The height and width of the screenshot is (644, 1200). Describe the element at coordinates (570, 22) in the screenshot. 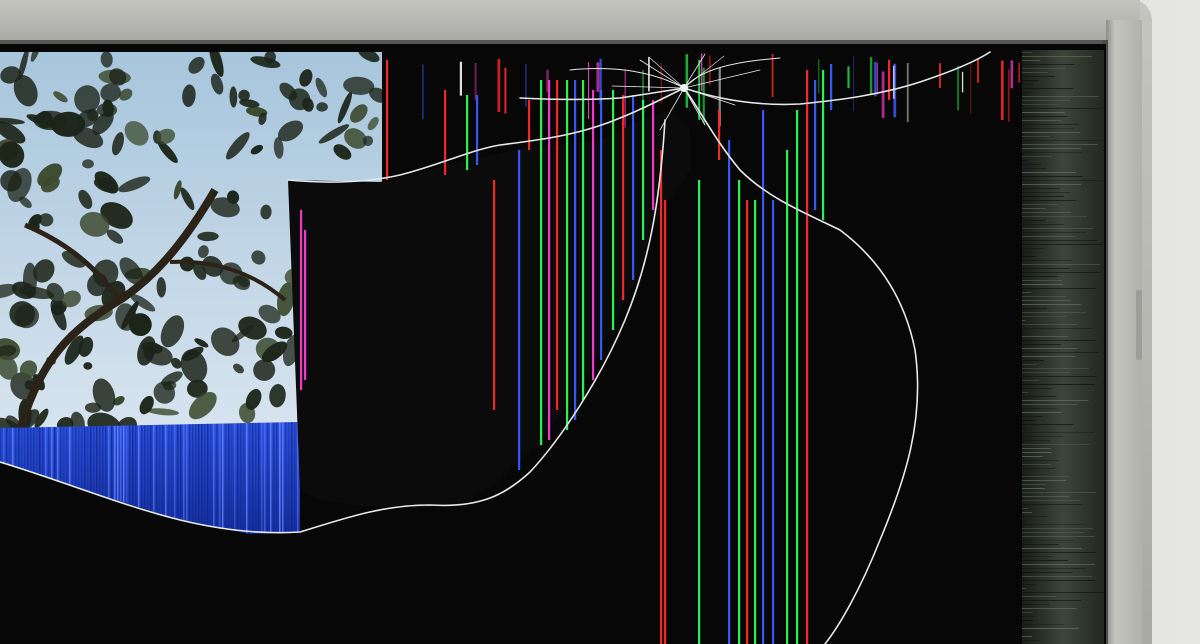

I see `bezel-top` at that location.